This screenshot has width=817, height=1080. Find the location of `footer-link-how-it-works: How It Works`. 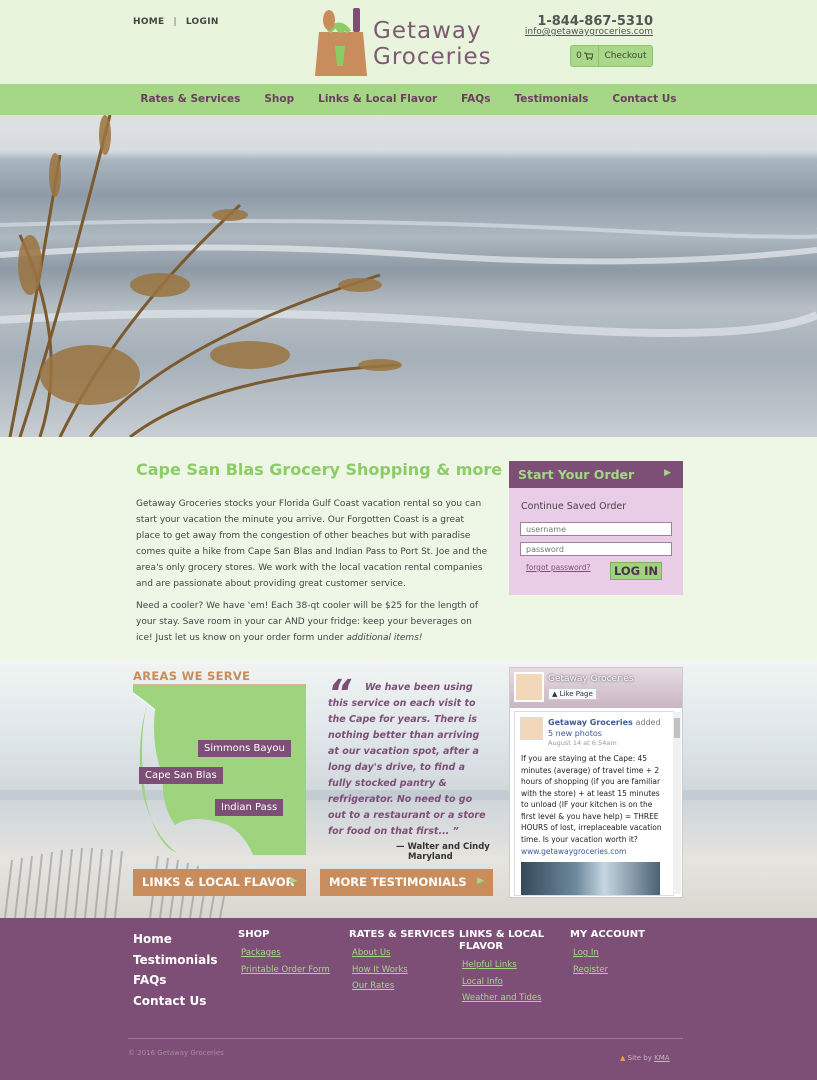

footer-link-how-it-works: How It Works is located at coordinates (402, 970).